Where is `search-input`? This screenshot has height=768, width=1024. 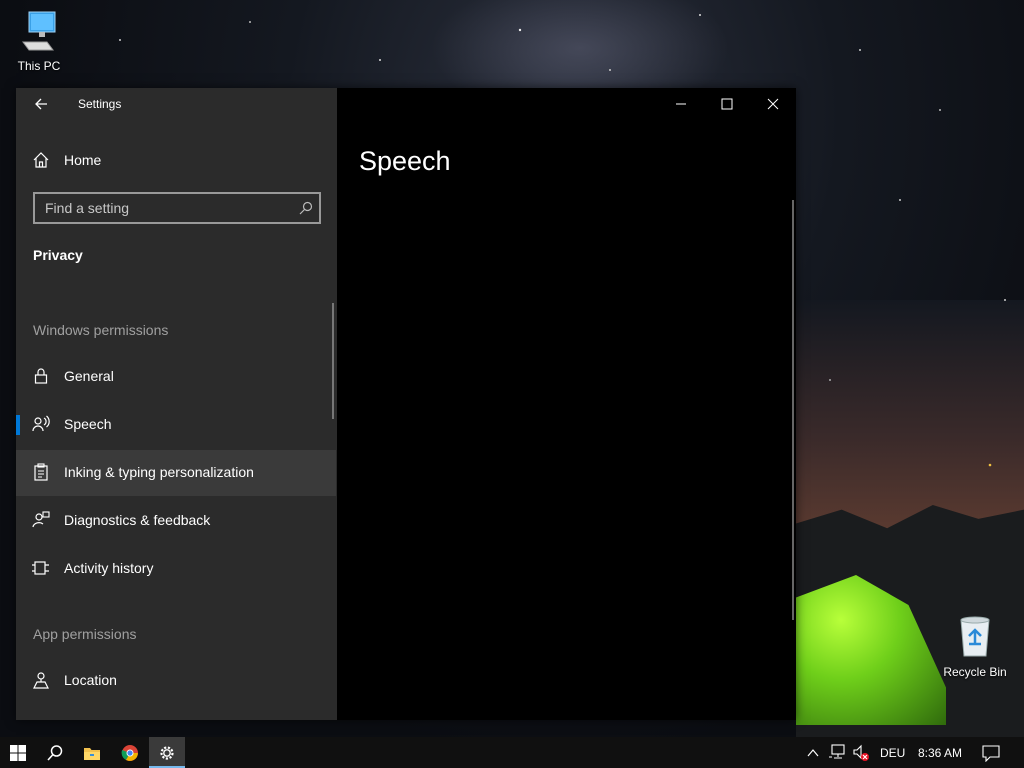 search-input is located at coordinates (170, 208).